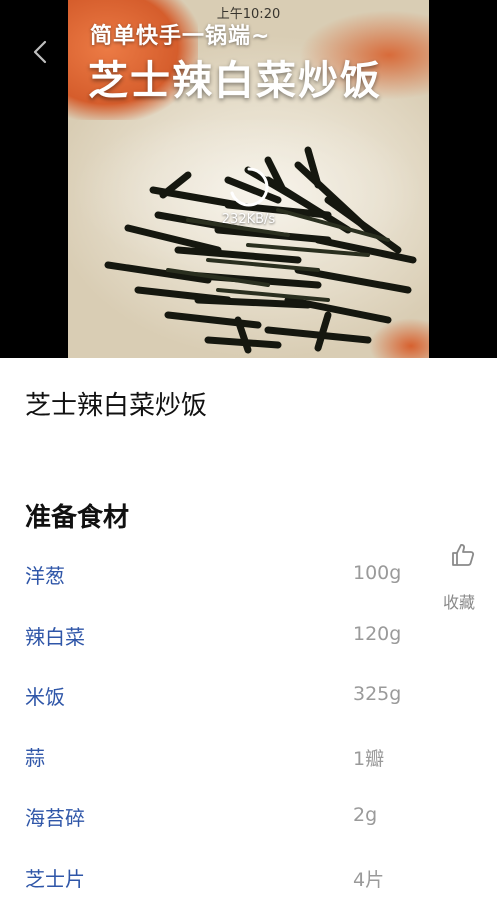  Describe the element at coordinates (225, 878) in the screenshot. I see `ingredient-row: 芝士片 4片` at that location.